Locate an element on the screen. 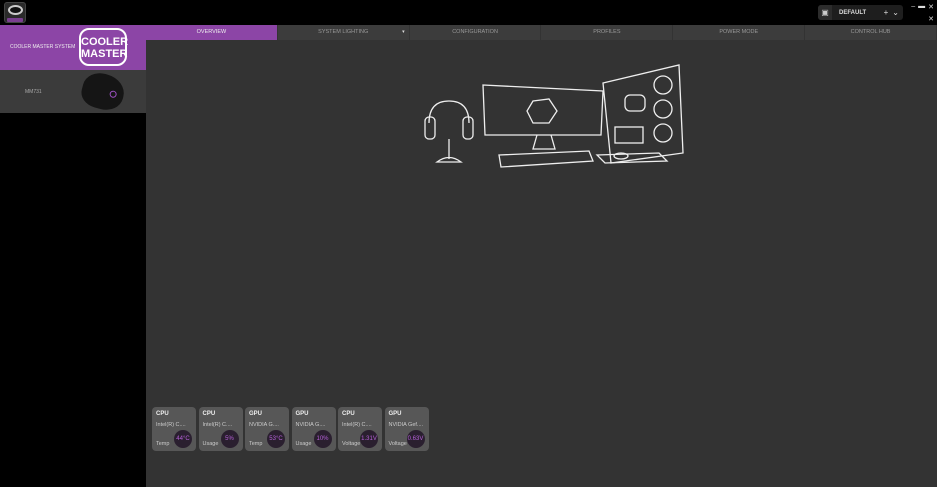 Image resolution: width=937 pixels, height=487 pixels. value-badge: 5% is located at coordinates (229, 439).